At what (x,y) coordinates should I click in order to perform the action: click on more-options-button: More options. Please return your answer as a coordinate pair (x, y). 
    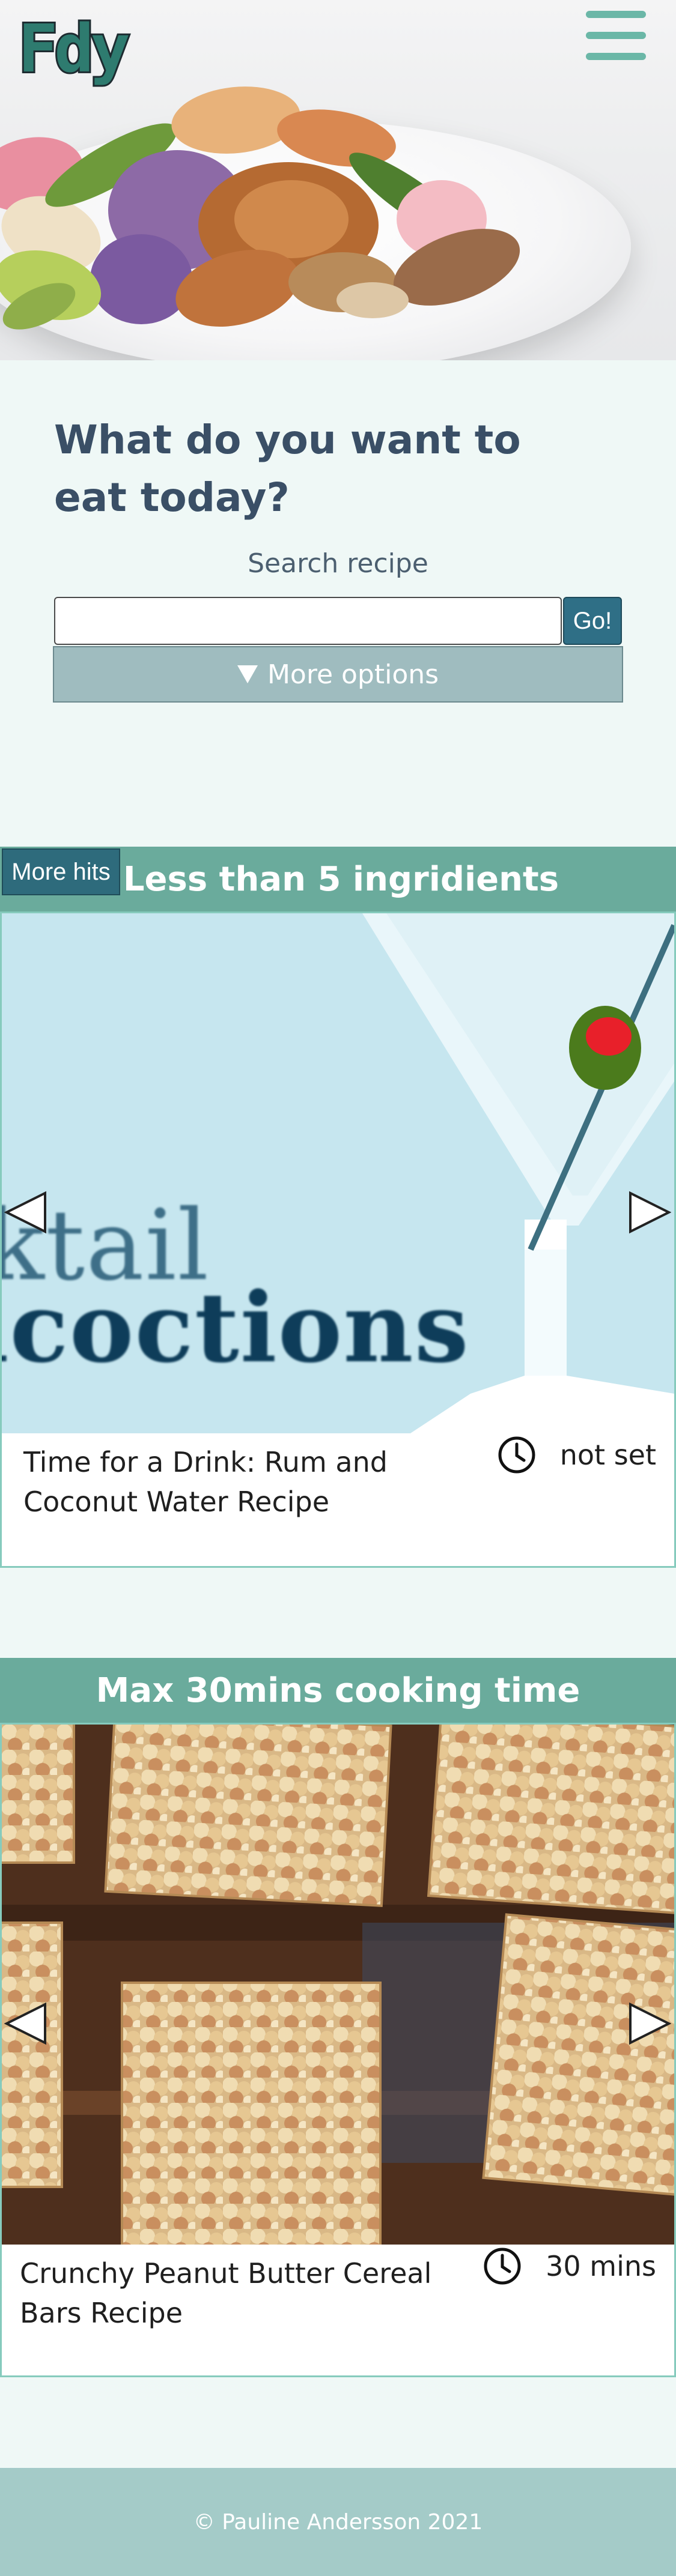
    Looking at the image, I should click on (338, 675).